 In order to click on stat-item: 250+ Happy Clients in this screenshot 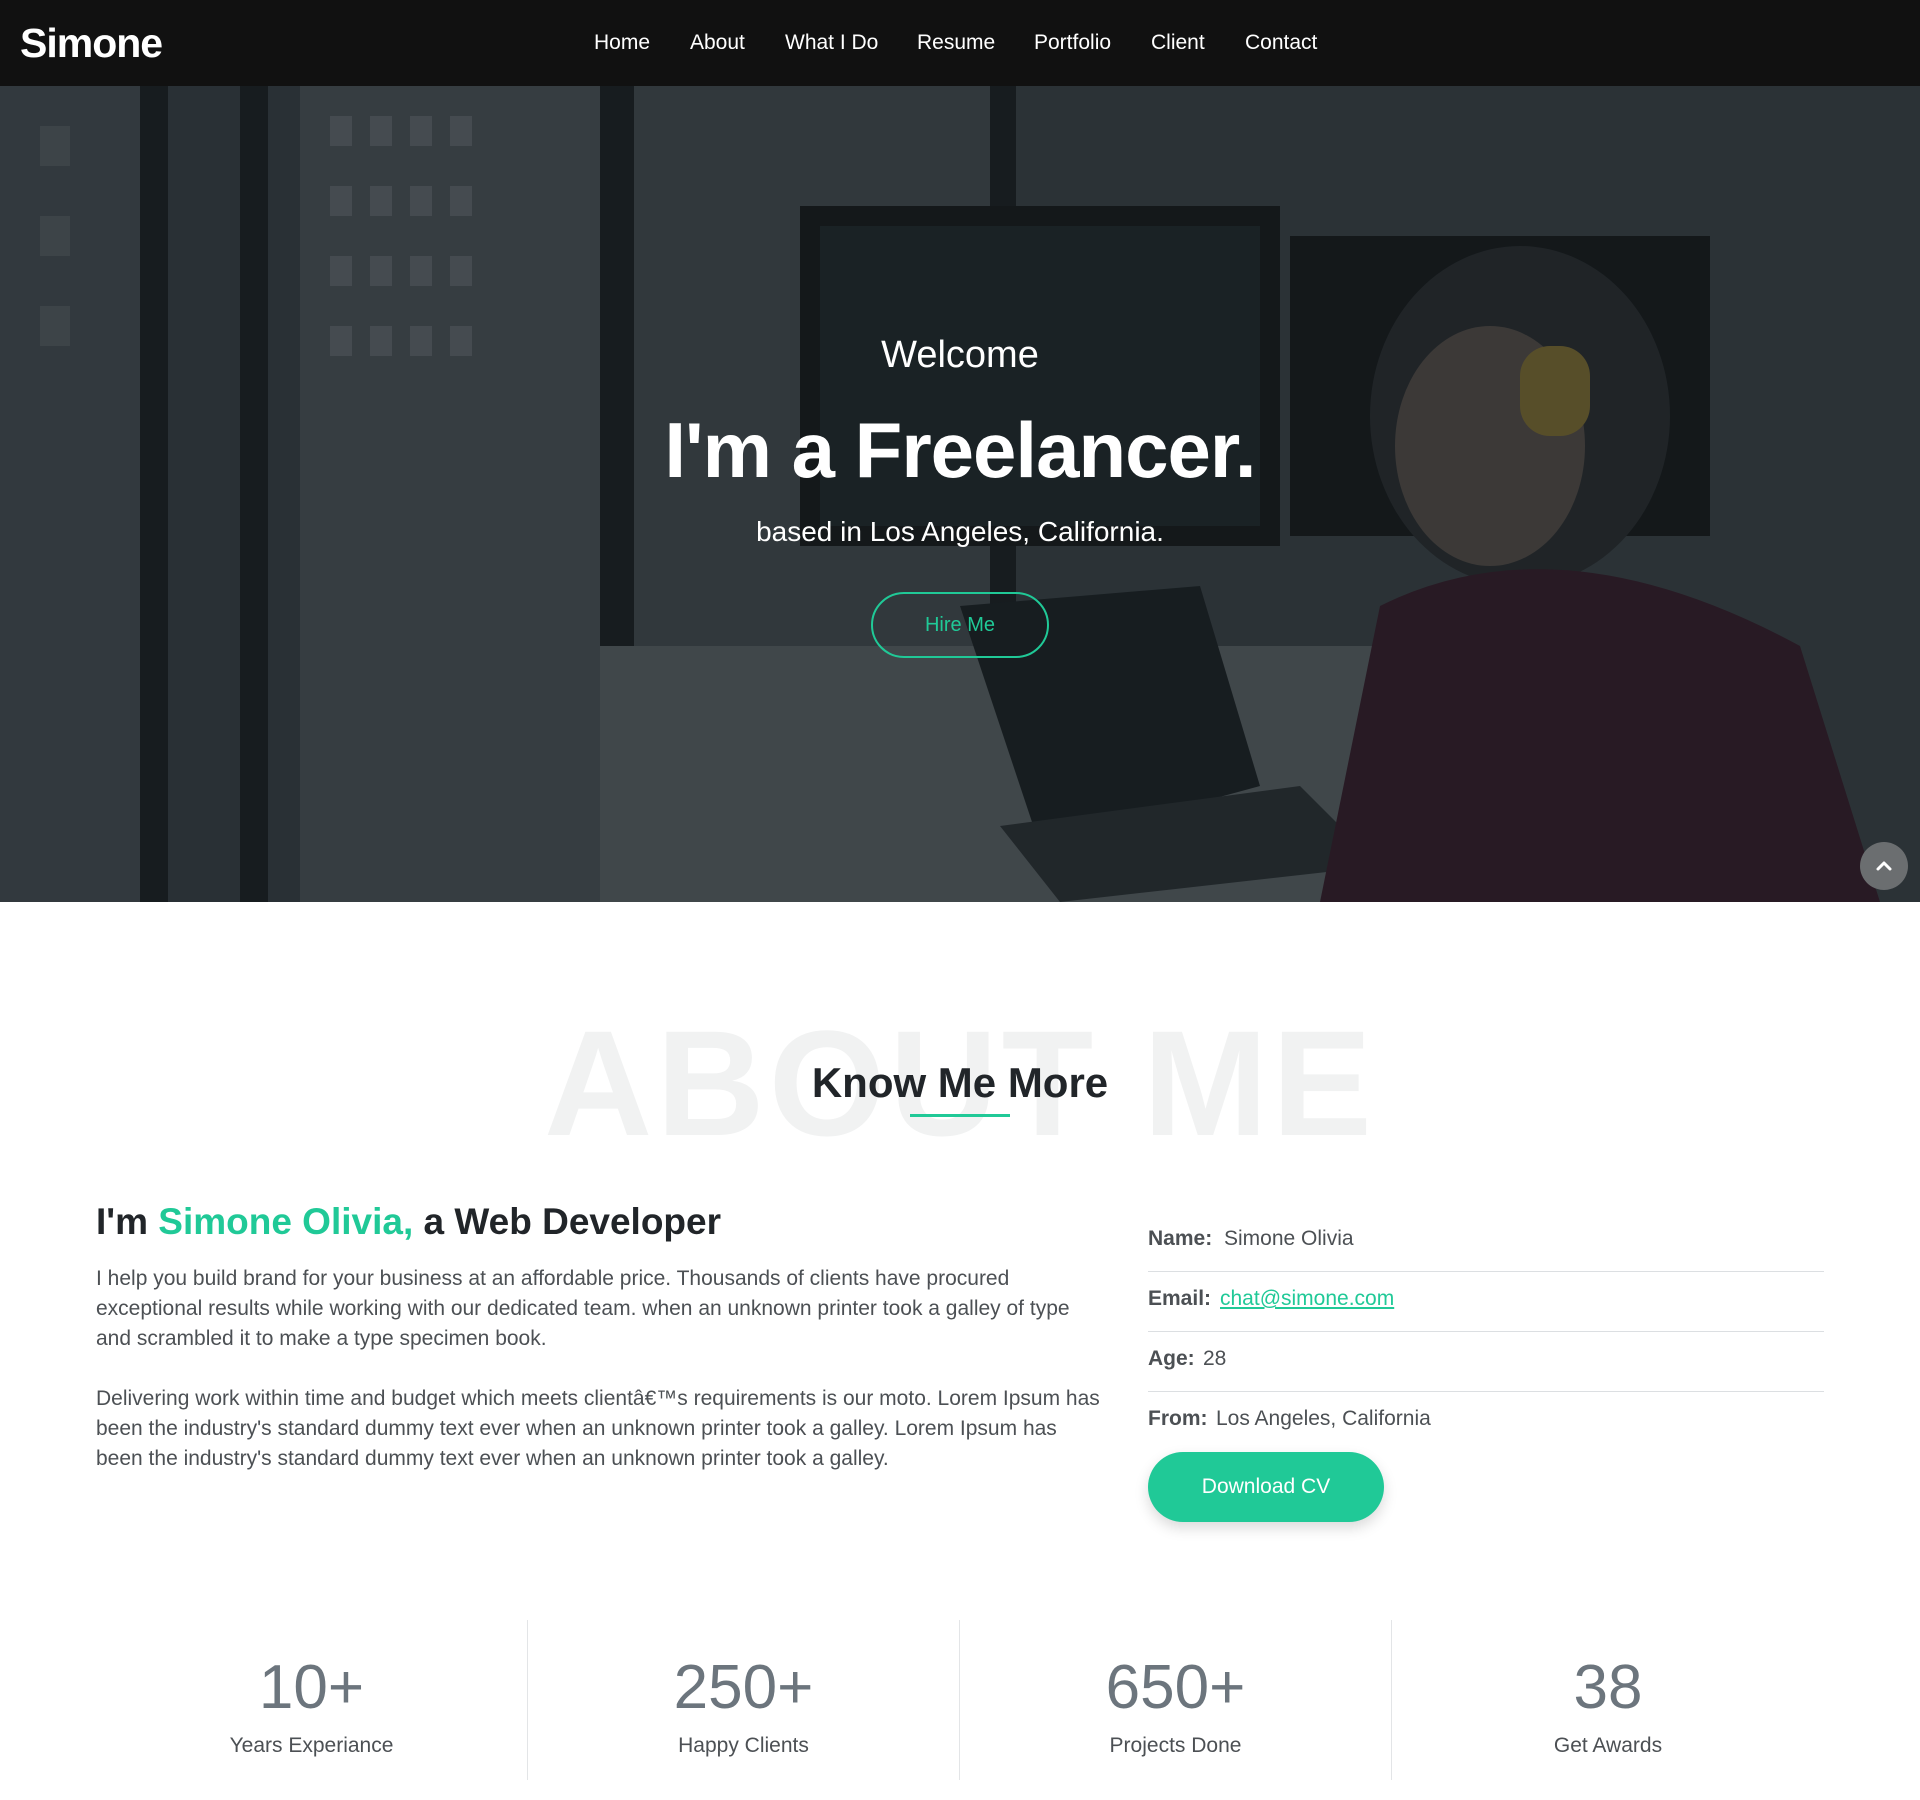, I will do `click(744, 1700)`.